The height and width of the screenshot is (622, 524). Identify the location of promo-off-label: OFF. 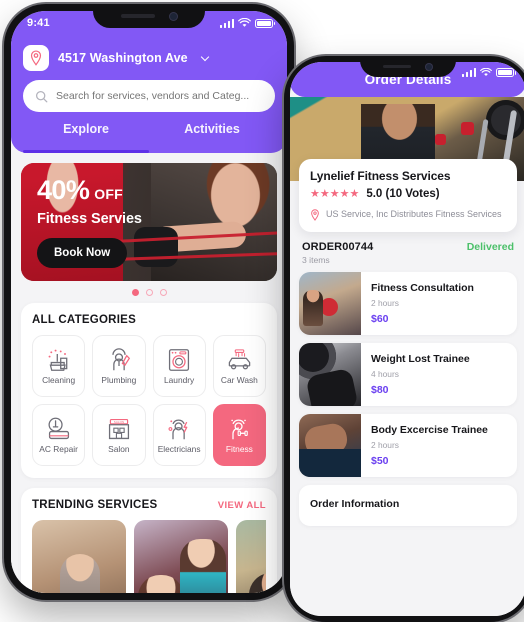
(108, 194).